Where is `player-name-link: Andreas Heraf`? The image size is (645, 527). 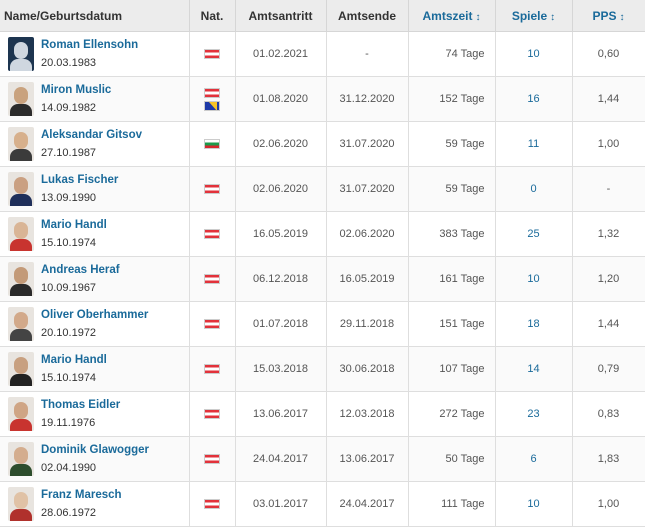
player-name-link: Andreas Heraf is located at coordinates (80, 270).